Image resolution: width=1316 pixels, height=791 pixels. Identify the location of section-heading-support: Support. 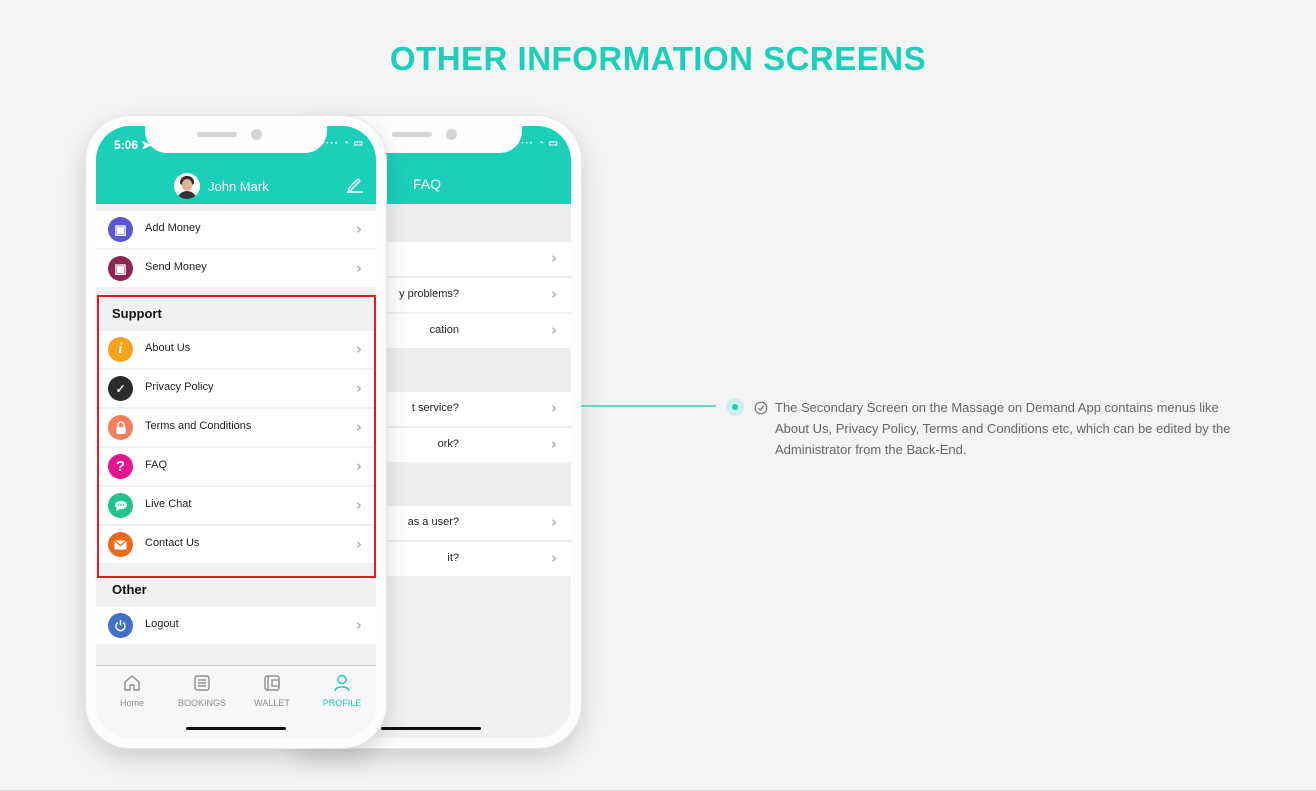
(137, 313).